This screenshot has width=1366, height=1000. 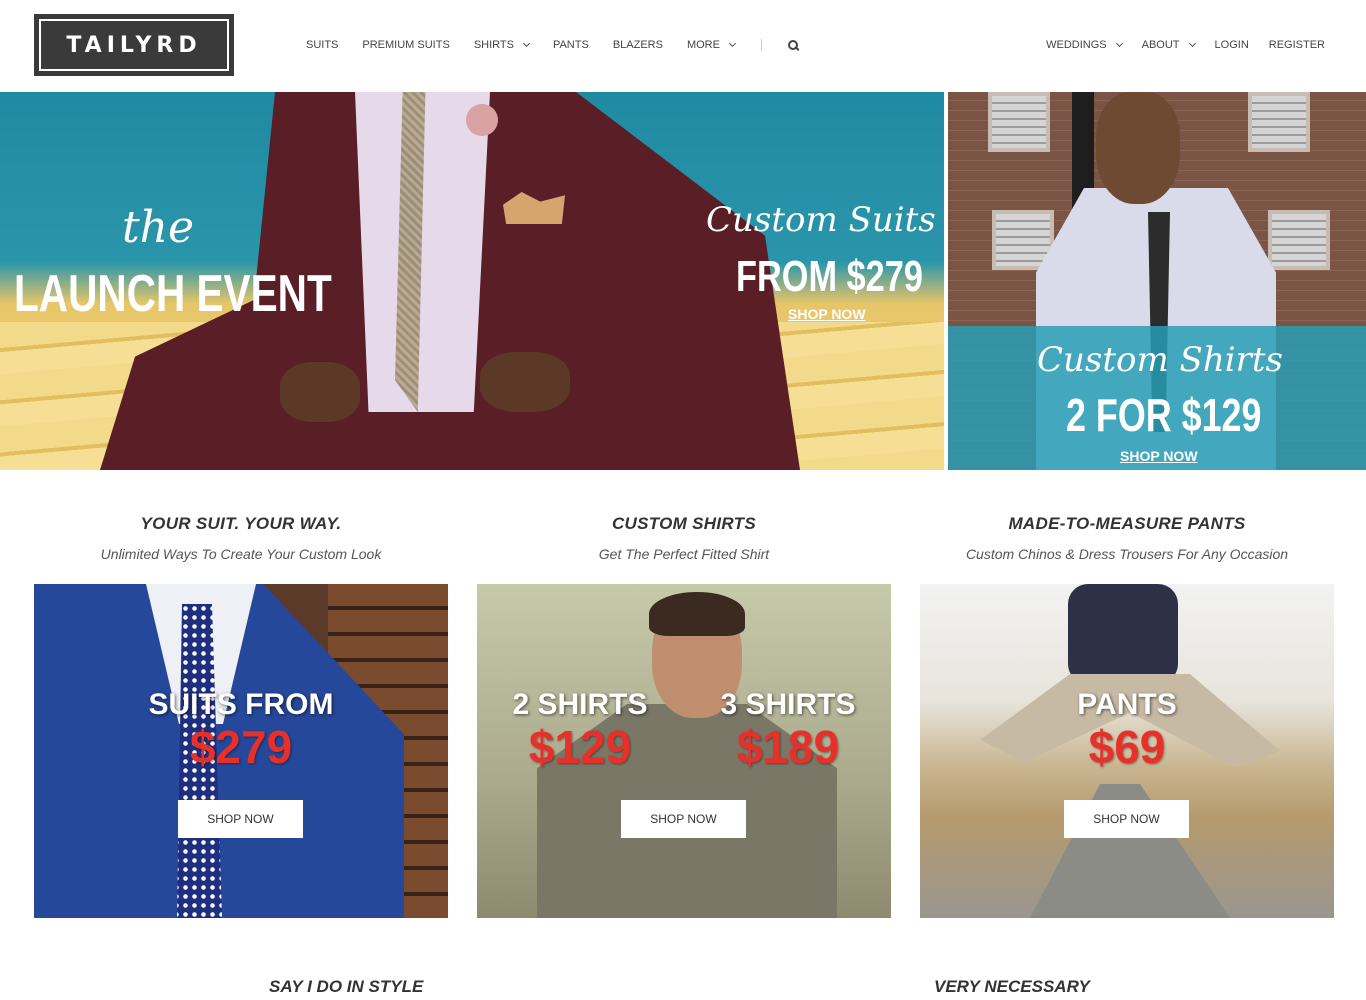 I want to click on nav-label: PREMIUM SUITS, so click(x=406, y=45).